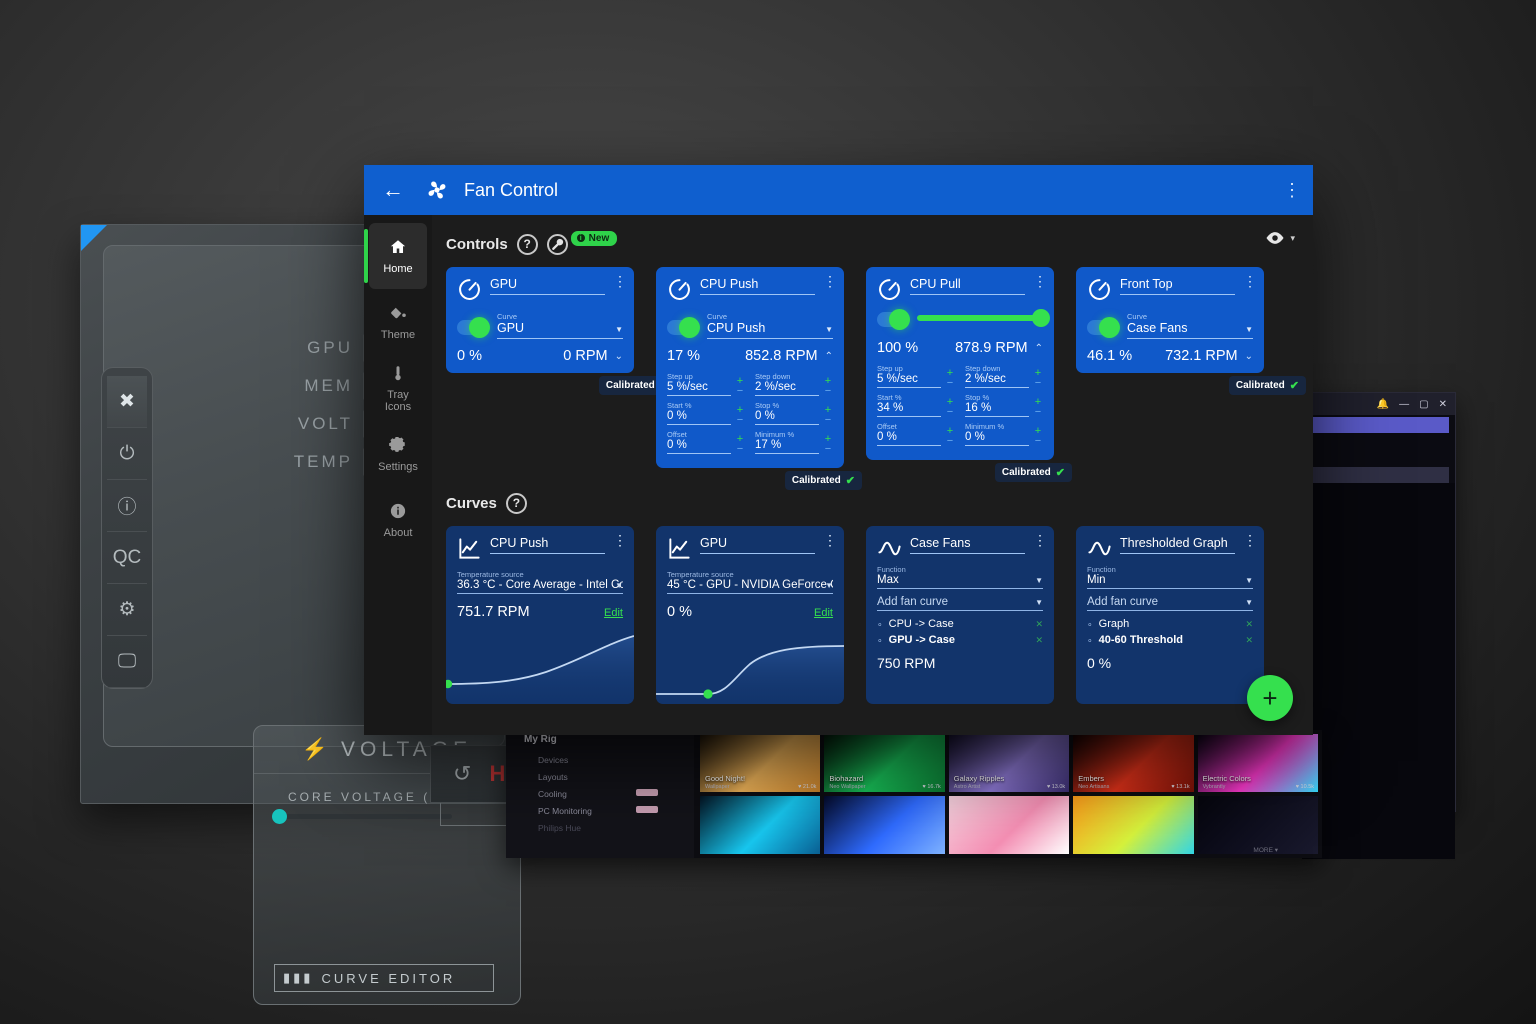 This screenshot has height=1024, width=1536. What do you see at coordinates (823, 613) in the screenshot?
I see `edit-link: Edit` at bounding box center [823, 613].